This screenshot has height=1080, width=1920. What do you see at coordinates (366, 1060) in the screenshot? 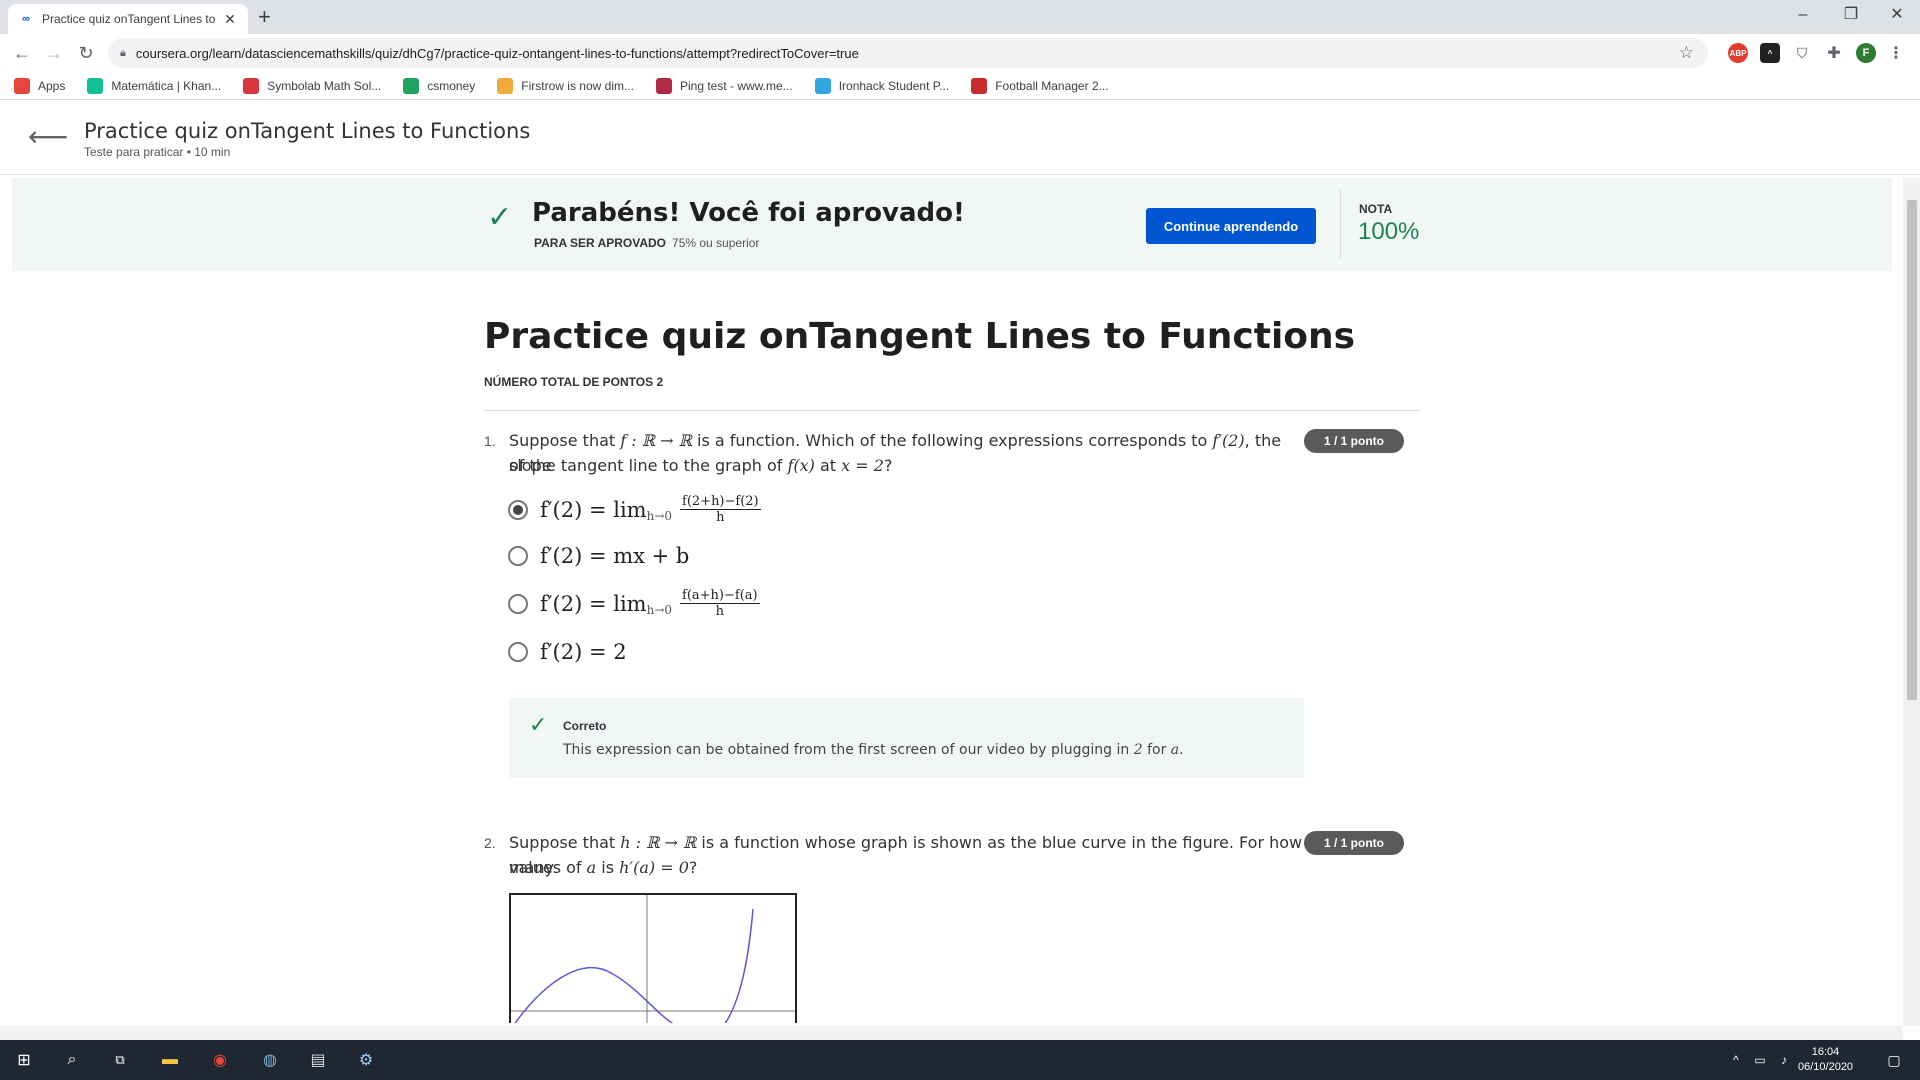
I see `steam-icon: ⚙︎` at bounding box center [366, 1060].